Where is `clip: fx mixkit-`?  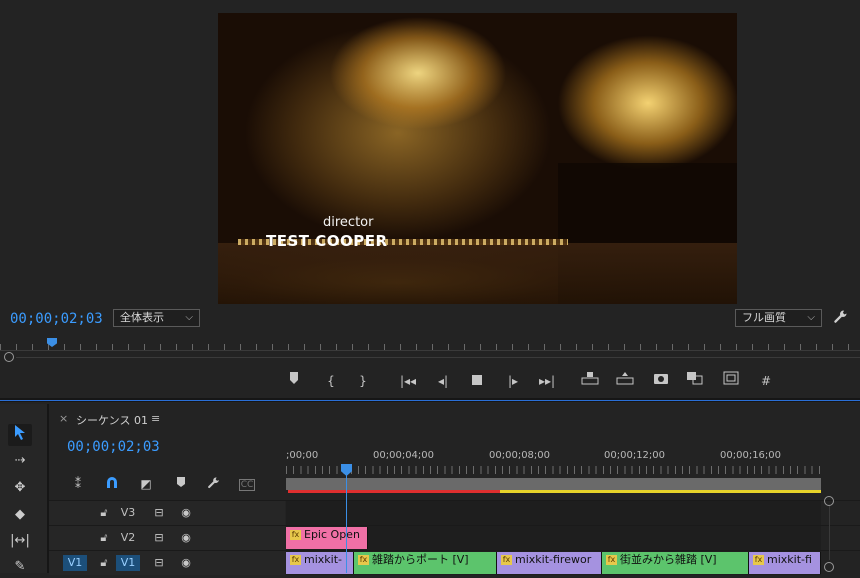
clip: fx mixkit- is located at coordinates (320, 563).